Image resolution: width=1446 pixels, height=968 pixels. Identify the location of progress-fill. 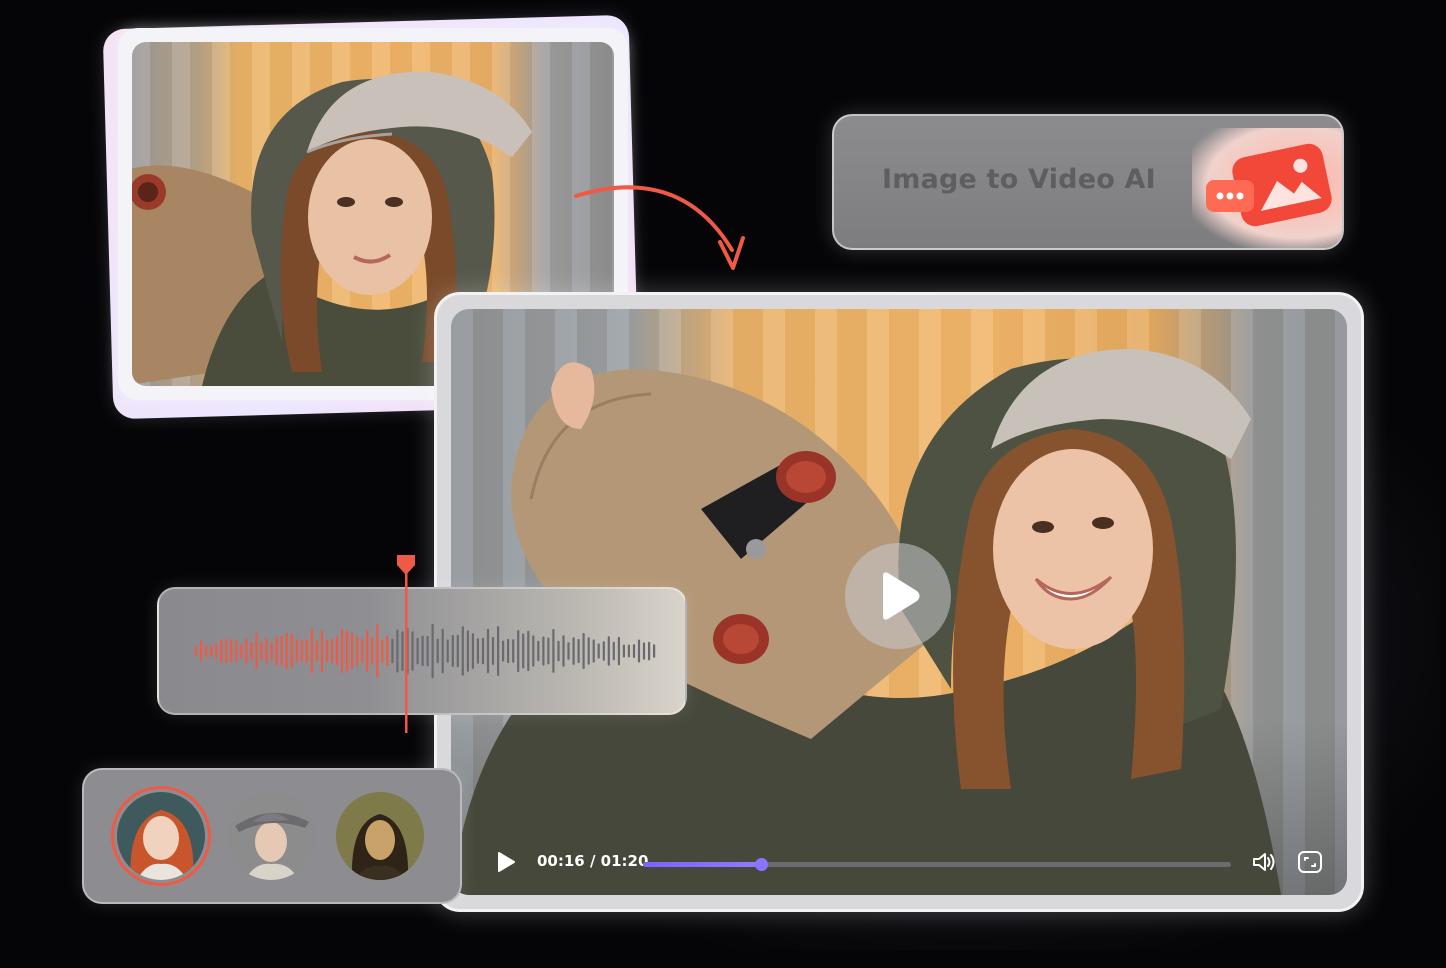
(702, 864).